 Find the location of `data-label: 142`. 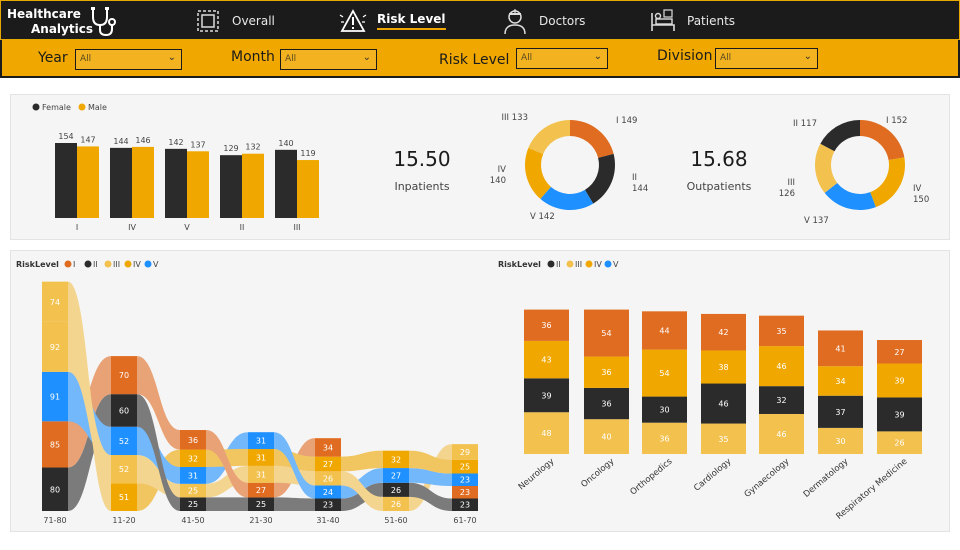

data-label: 142 is located at coordinates (175, 142).